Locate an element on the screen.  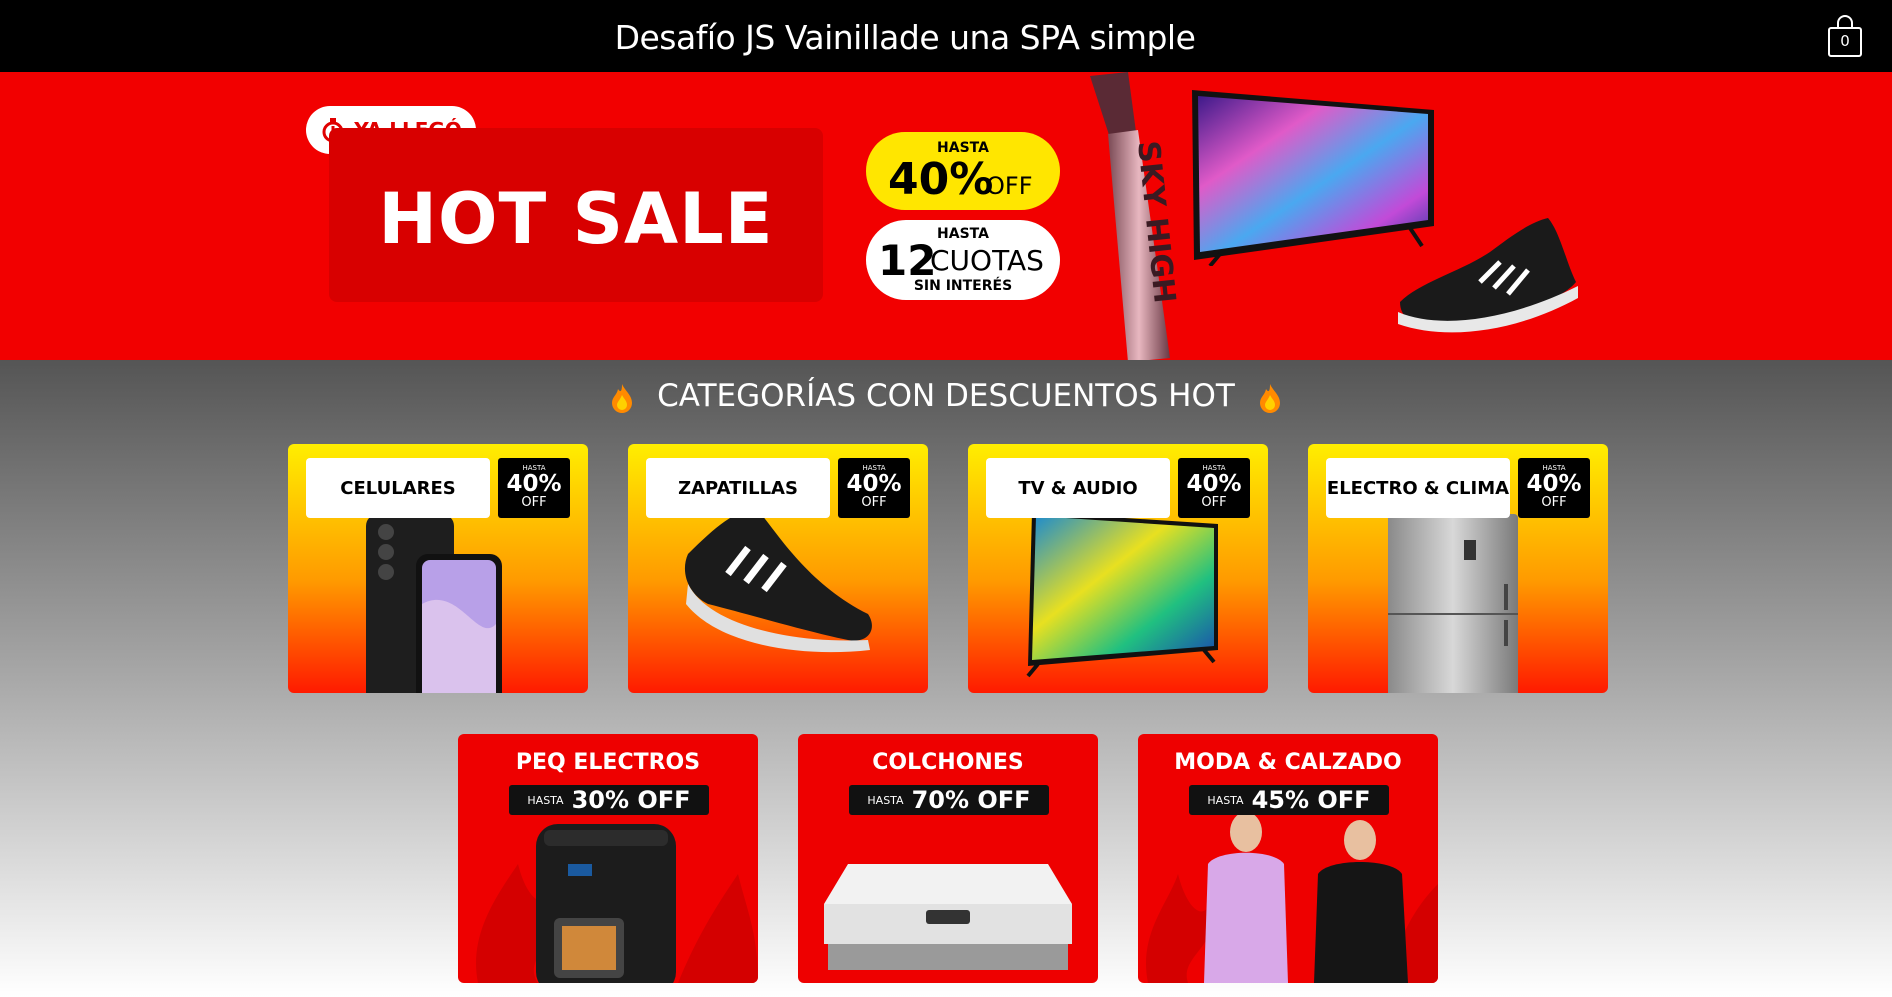
category-card-celulares: CELULARES HASTA 40% OFF is located at coordinates (438, 568).